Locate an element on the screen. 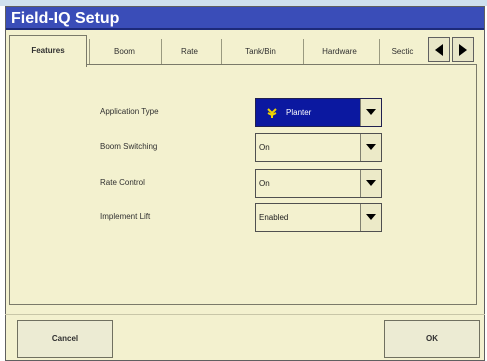  tab-sections: Sectic is located at coordinates (402, 52).